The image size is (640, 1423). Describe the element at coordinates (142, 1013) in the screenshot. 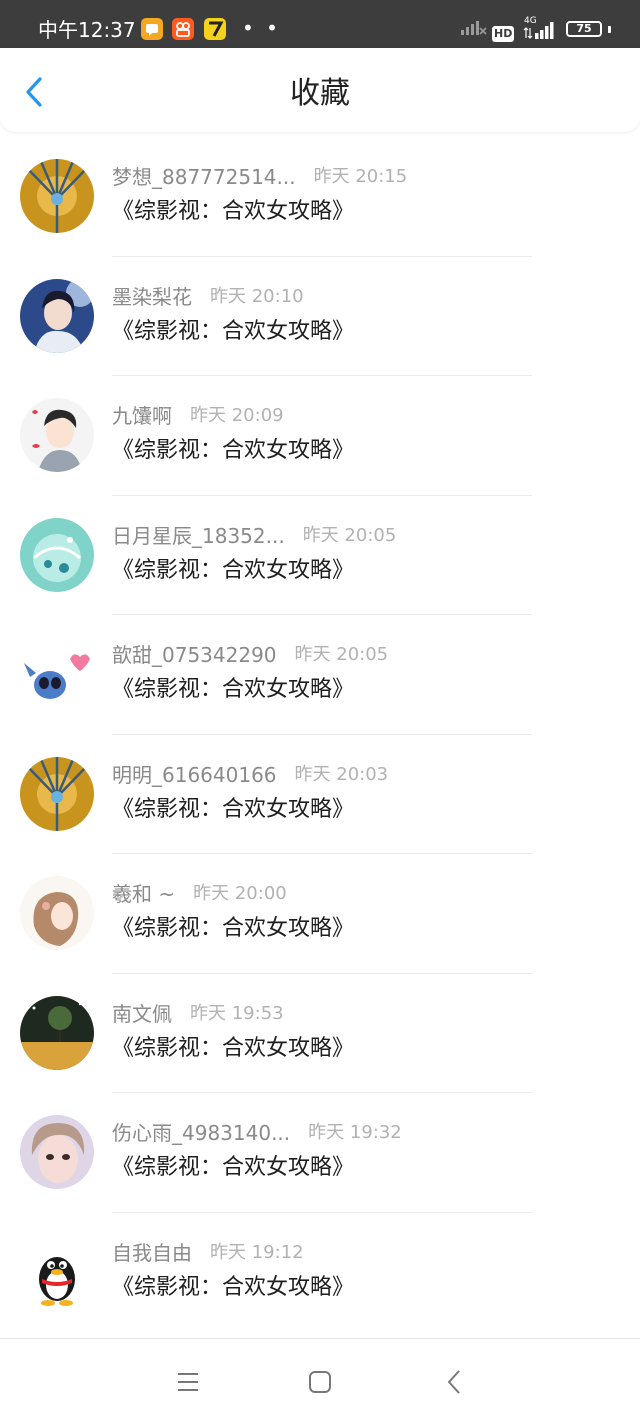

I see `nickname: 南文佩` at that location.